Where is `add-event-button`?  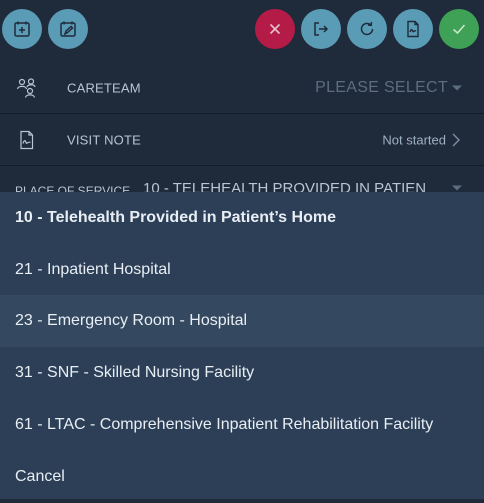 add-event-button is located at coordinates (22, 29).